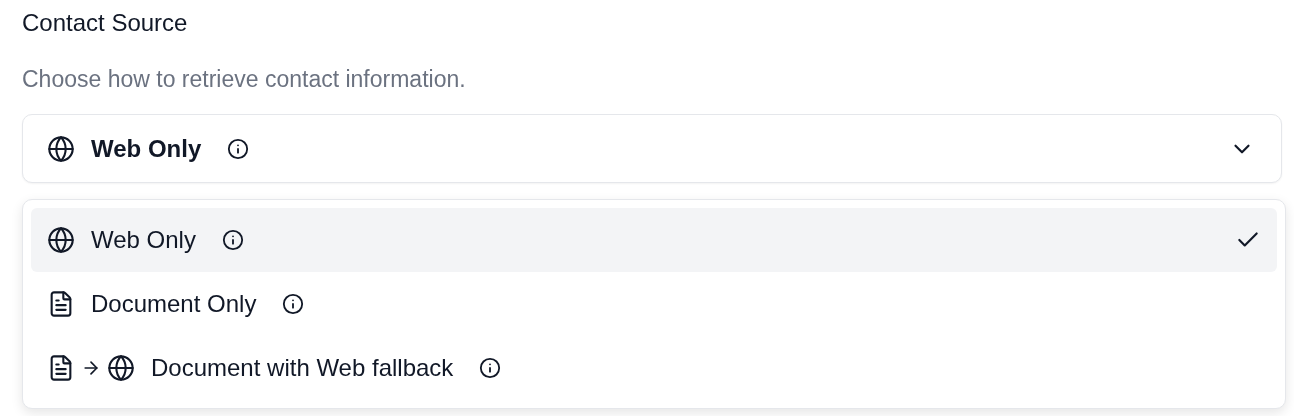 The image size is (1294, 416). What do you see at coordinates (654, 368) in the screenshot?
I see `dropdown-option: Document with Web fallback` at bounding box center [654, 368].